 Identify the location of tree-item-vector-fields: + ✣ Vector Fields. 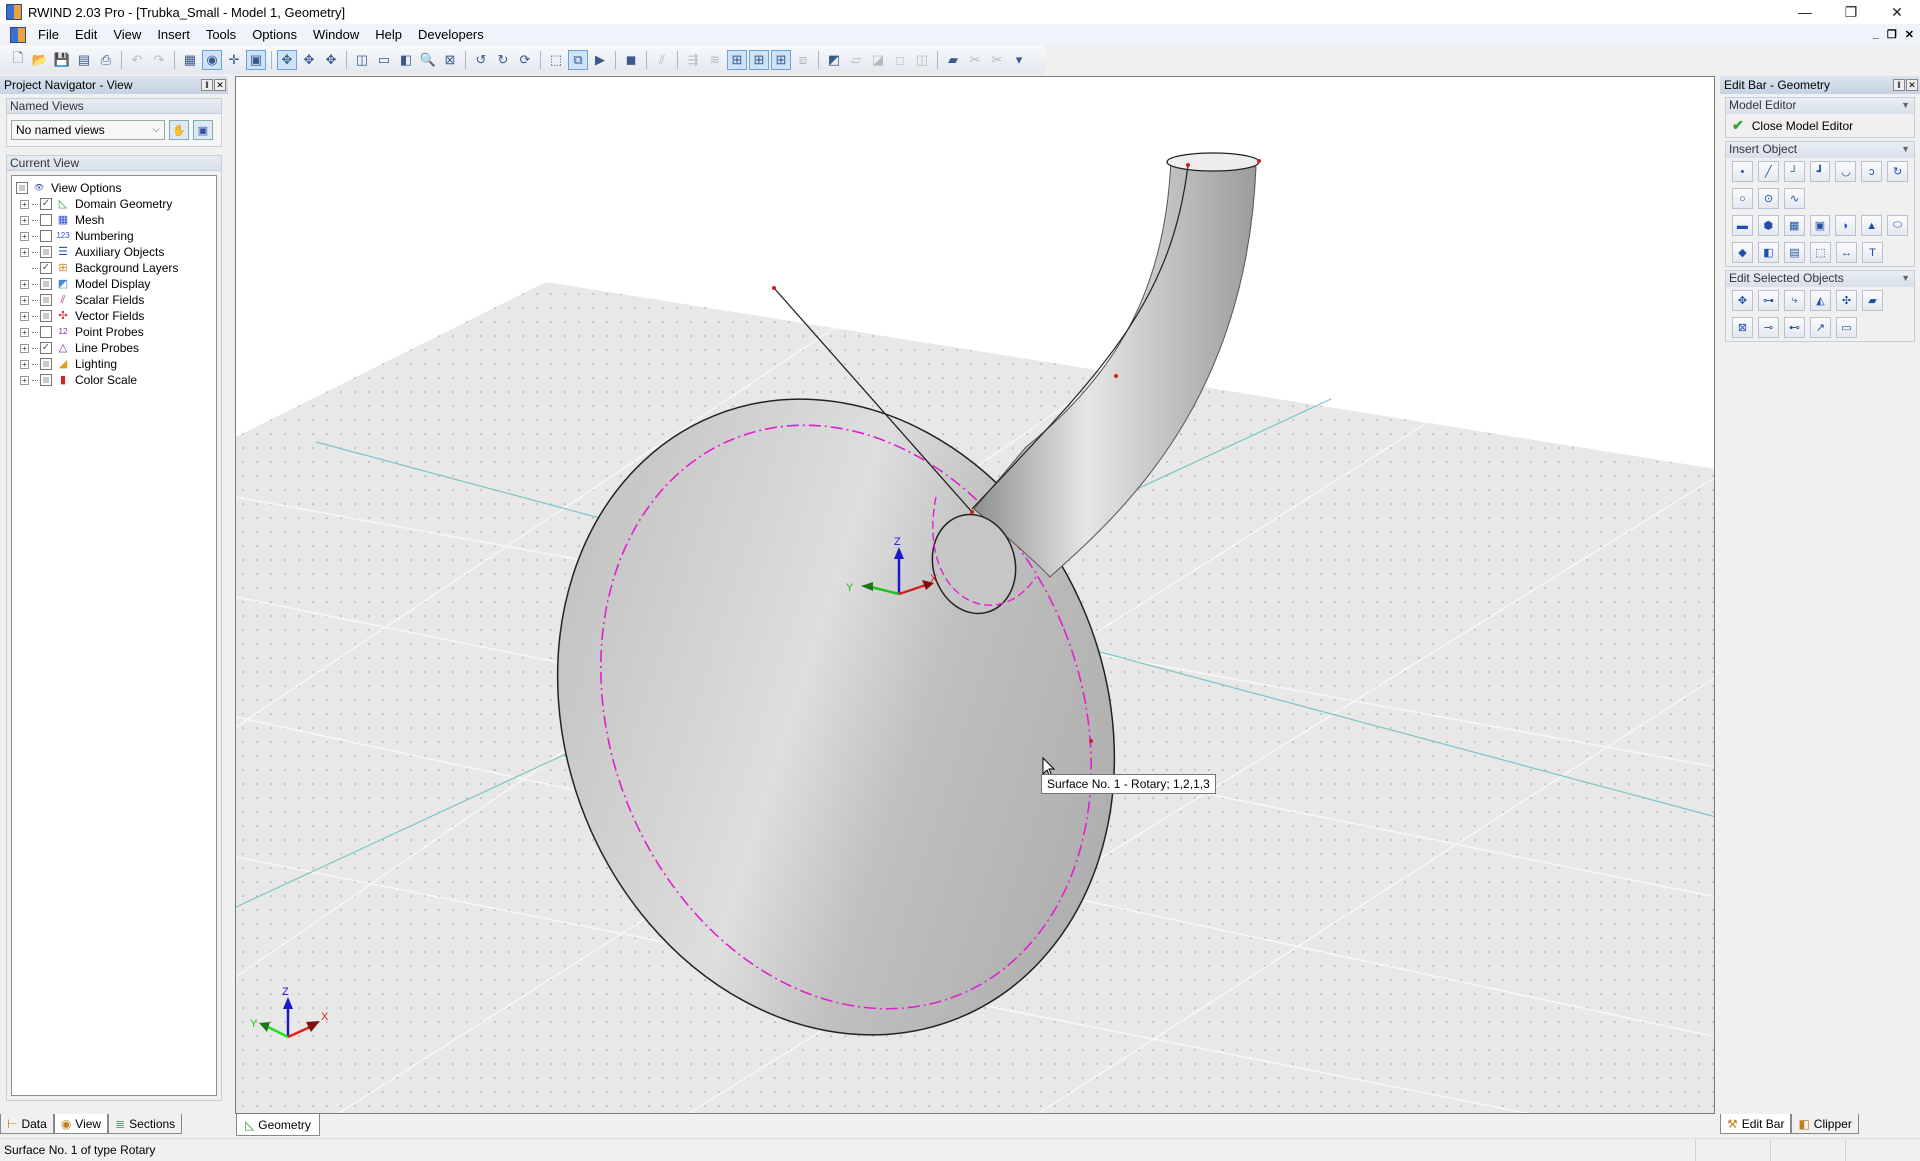
(114, 316).